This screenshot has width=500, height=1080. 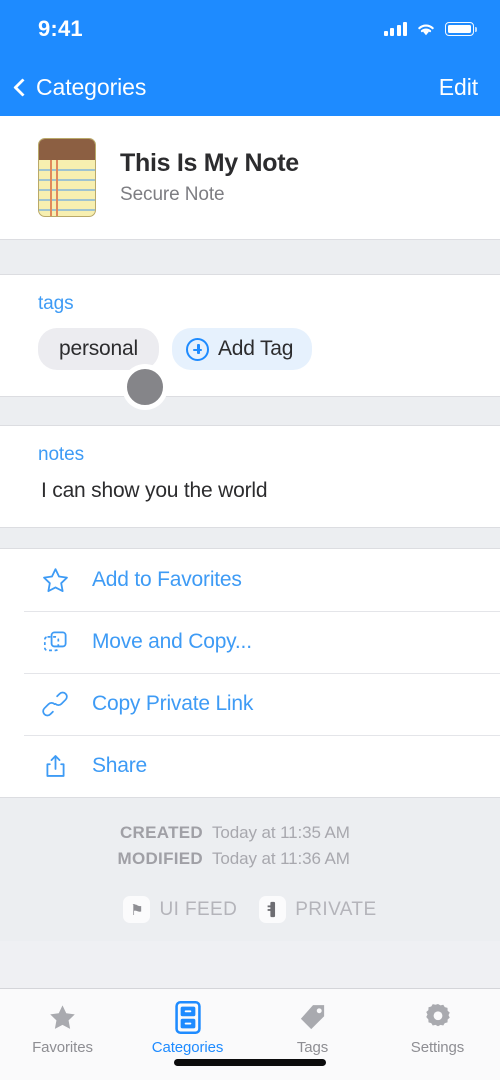 What do you see at coordinates (55, 704) in the screenshot?
I see `link-icon` at bounding box center [55, 704].